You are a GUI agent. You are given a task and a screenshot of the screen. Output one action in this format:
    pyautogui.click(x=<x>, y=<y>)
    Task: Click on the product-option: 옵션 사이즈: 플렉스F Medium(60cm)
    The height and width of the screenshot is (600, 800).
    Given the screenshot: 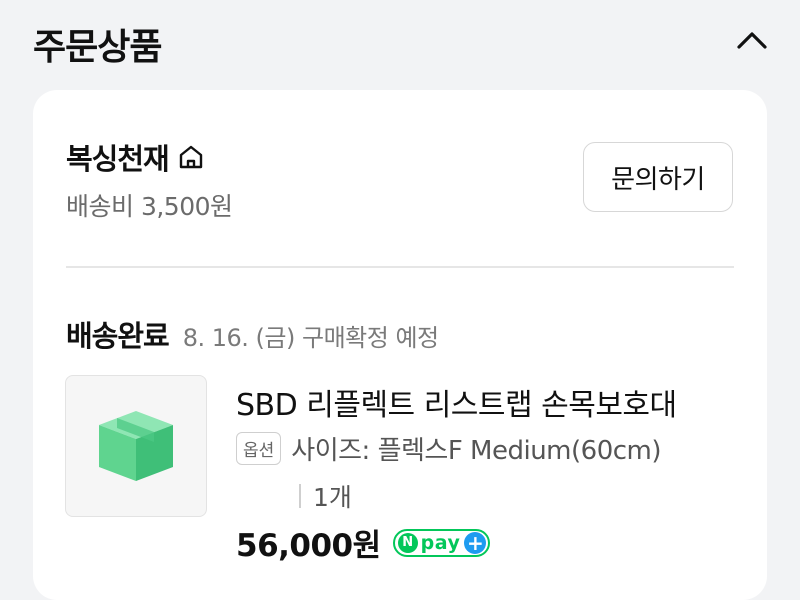 What is the action you would take?
    pyautogui.click(x=449, y=448)
    